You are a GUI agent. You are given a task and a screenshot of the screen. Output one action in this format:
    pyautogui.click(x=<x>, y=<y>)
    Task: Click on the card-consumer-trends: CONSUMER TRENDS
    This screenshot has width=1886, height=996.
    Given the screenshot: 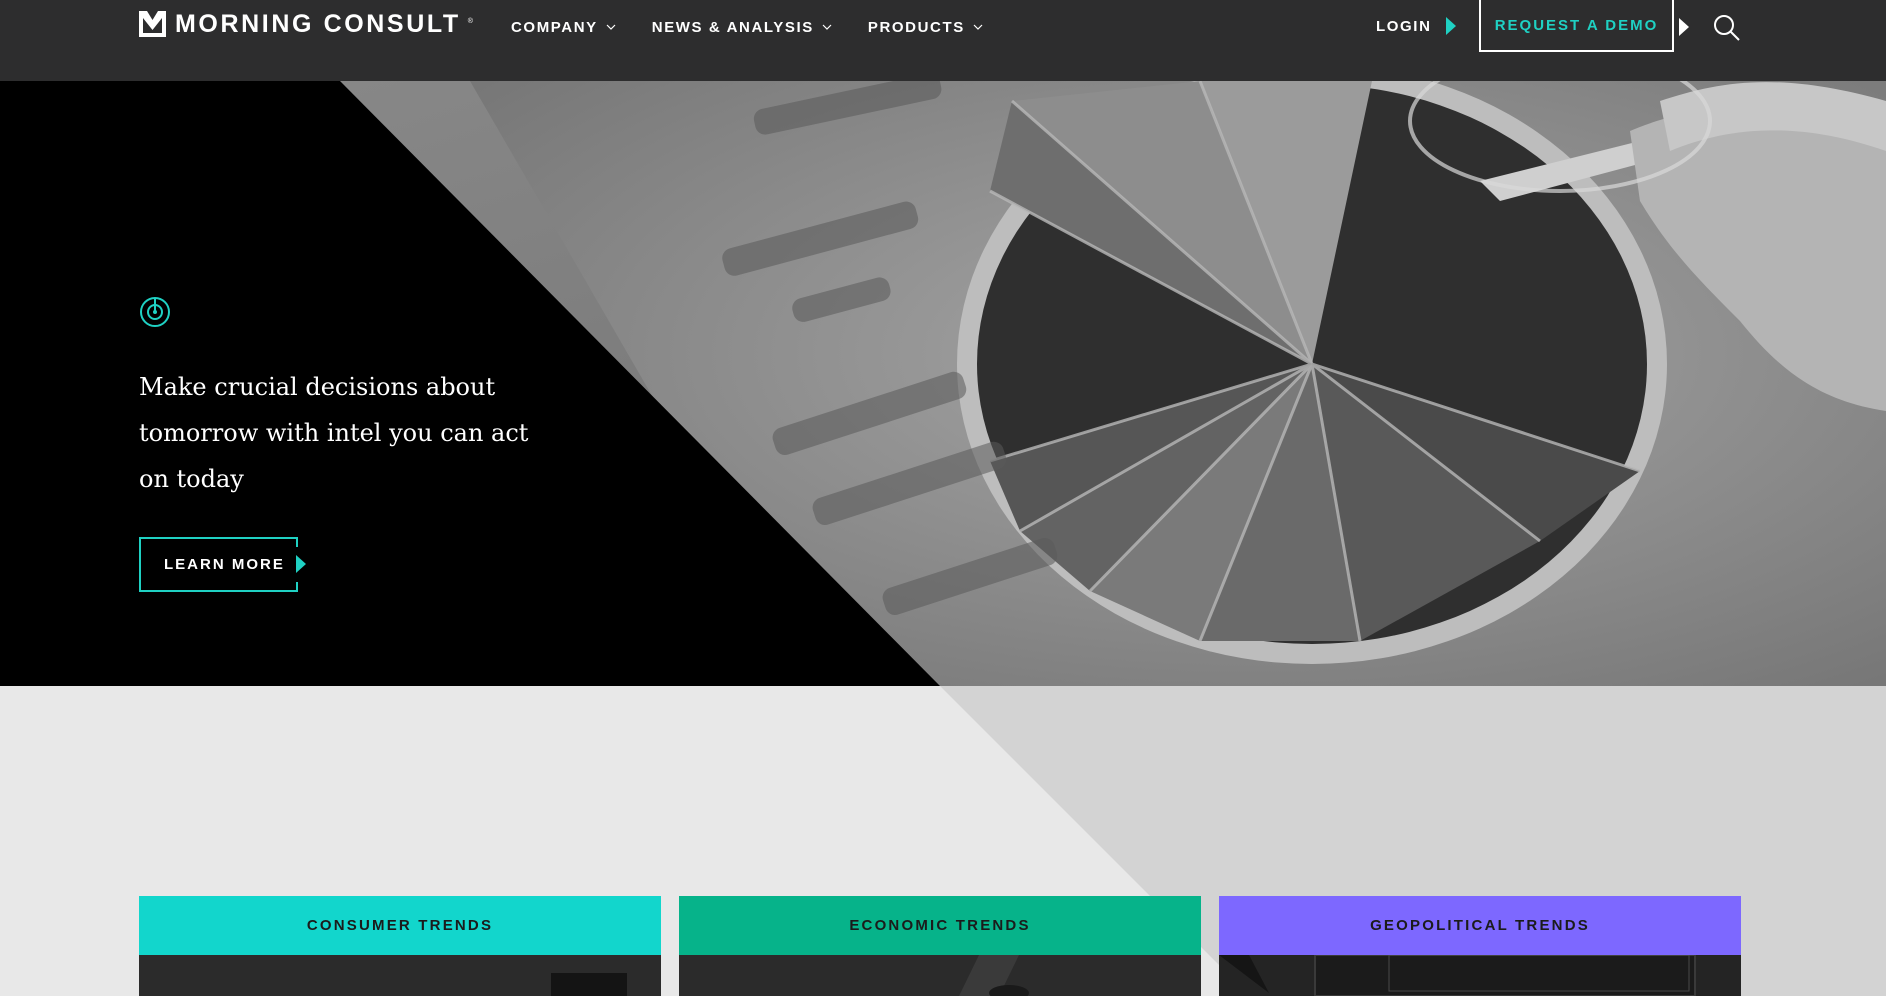 What is the action you would take?
    pyautogui.click(x=400, y=946)
    